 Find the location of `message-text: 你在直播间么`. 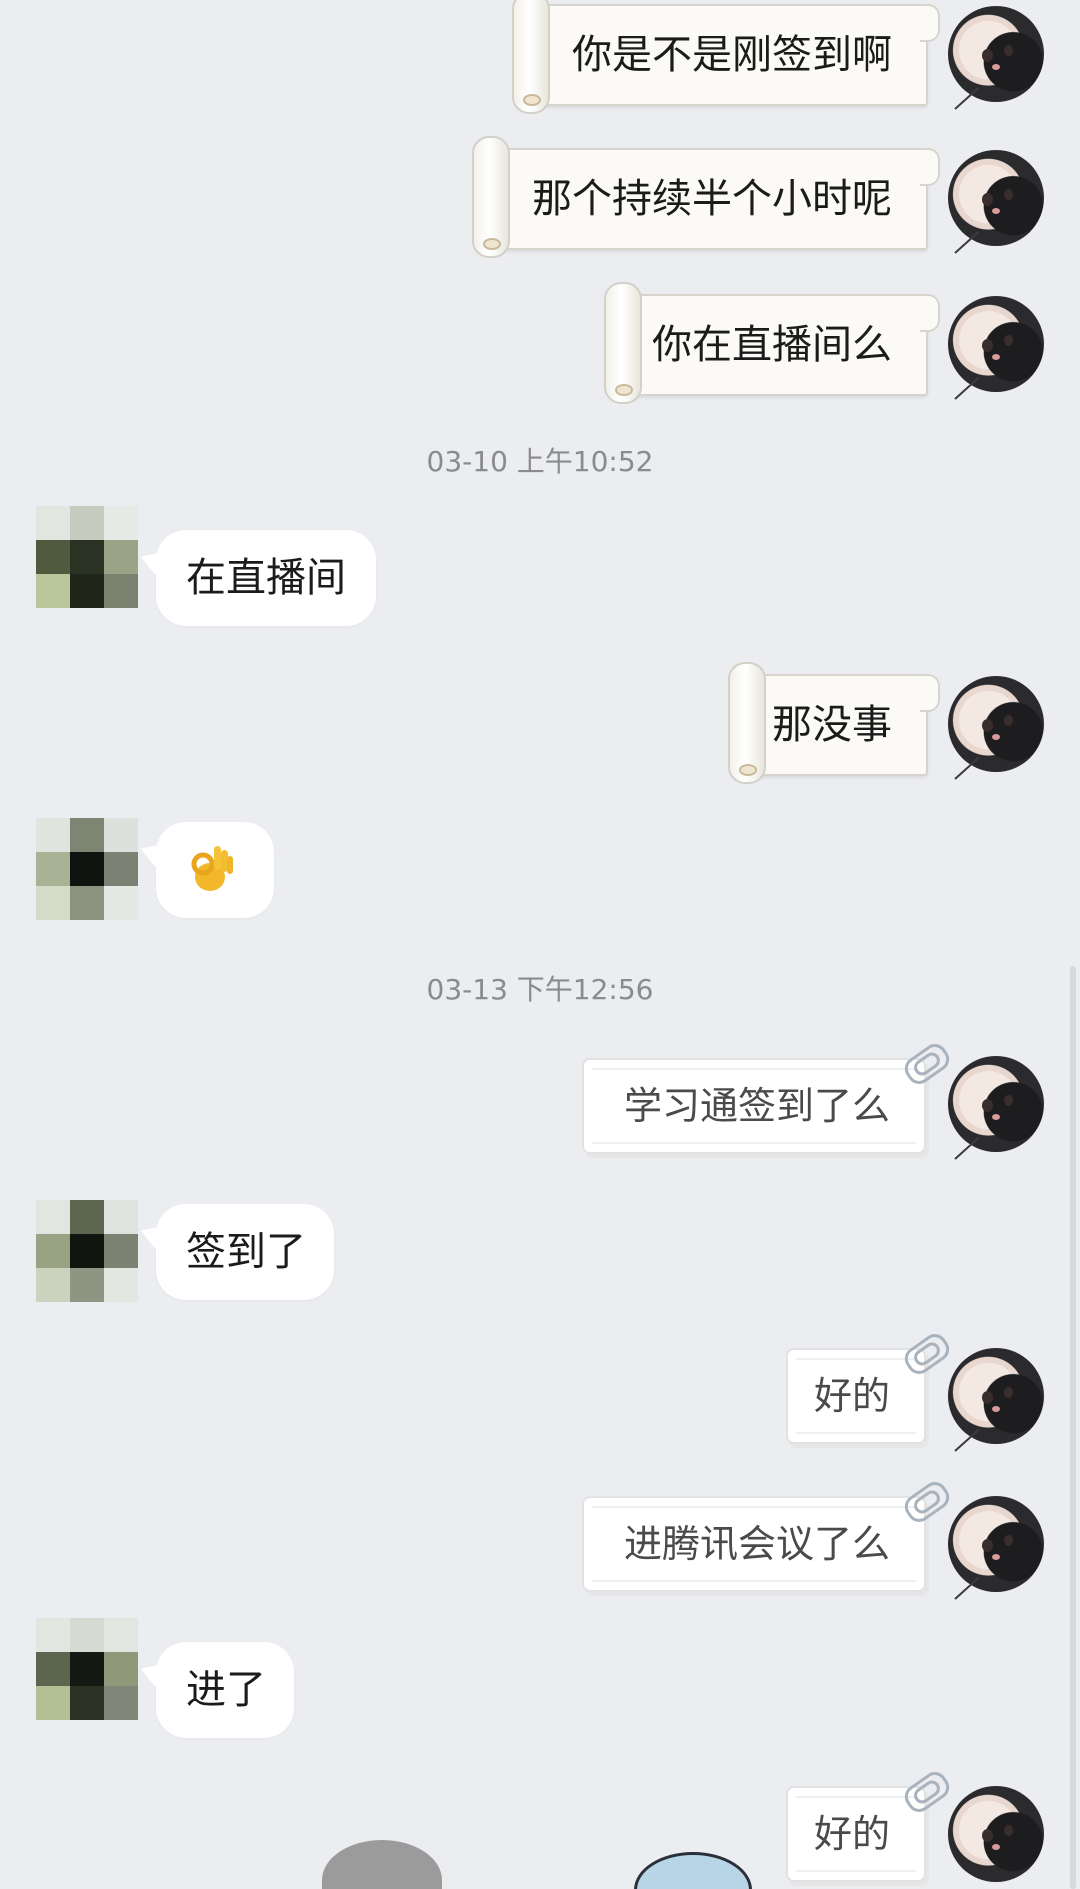

message-text: 你在直播间么 is located at coordinates (772, 345).